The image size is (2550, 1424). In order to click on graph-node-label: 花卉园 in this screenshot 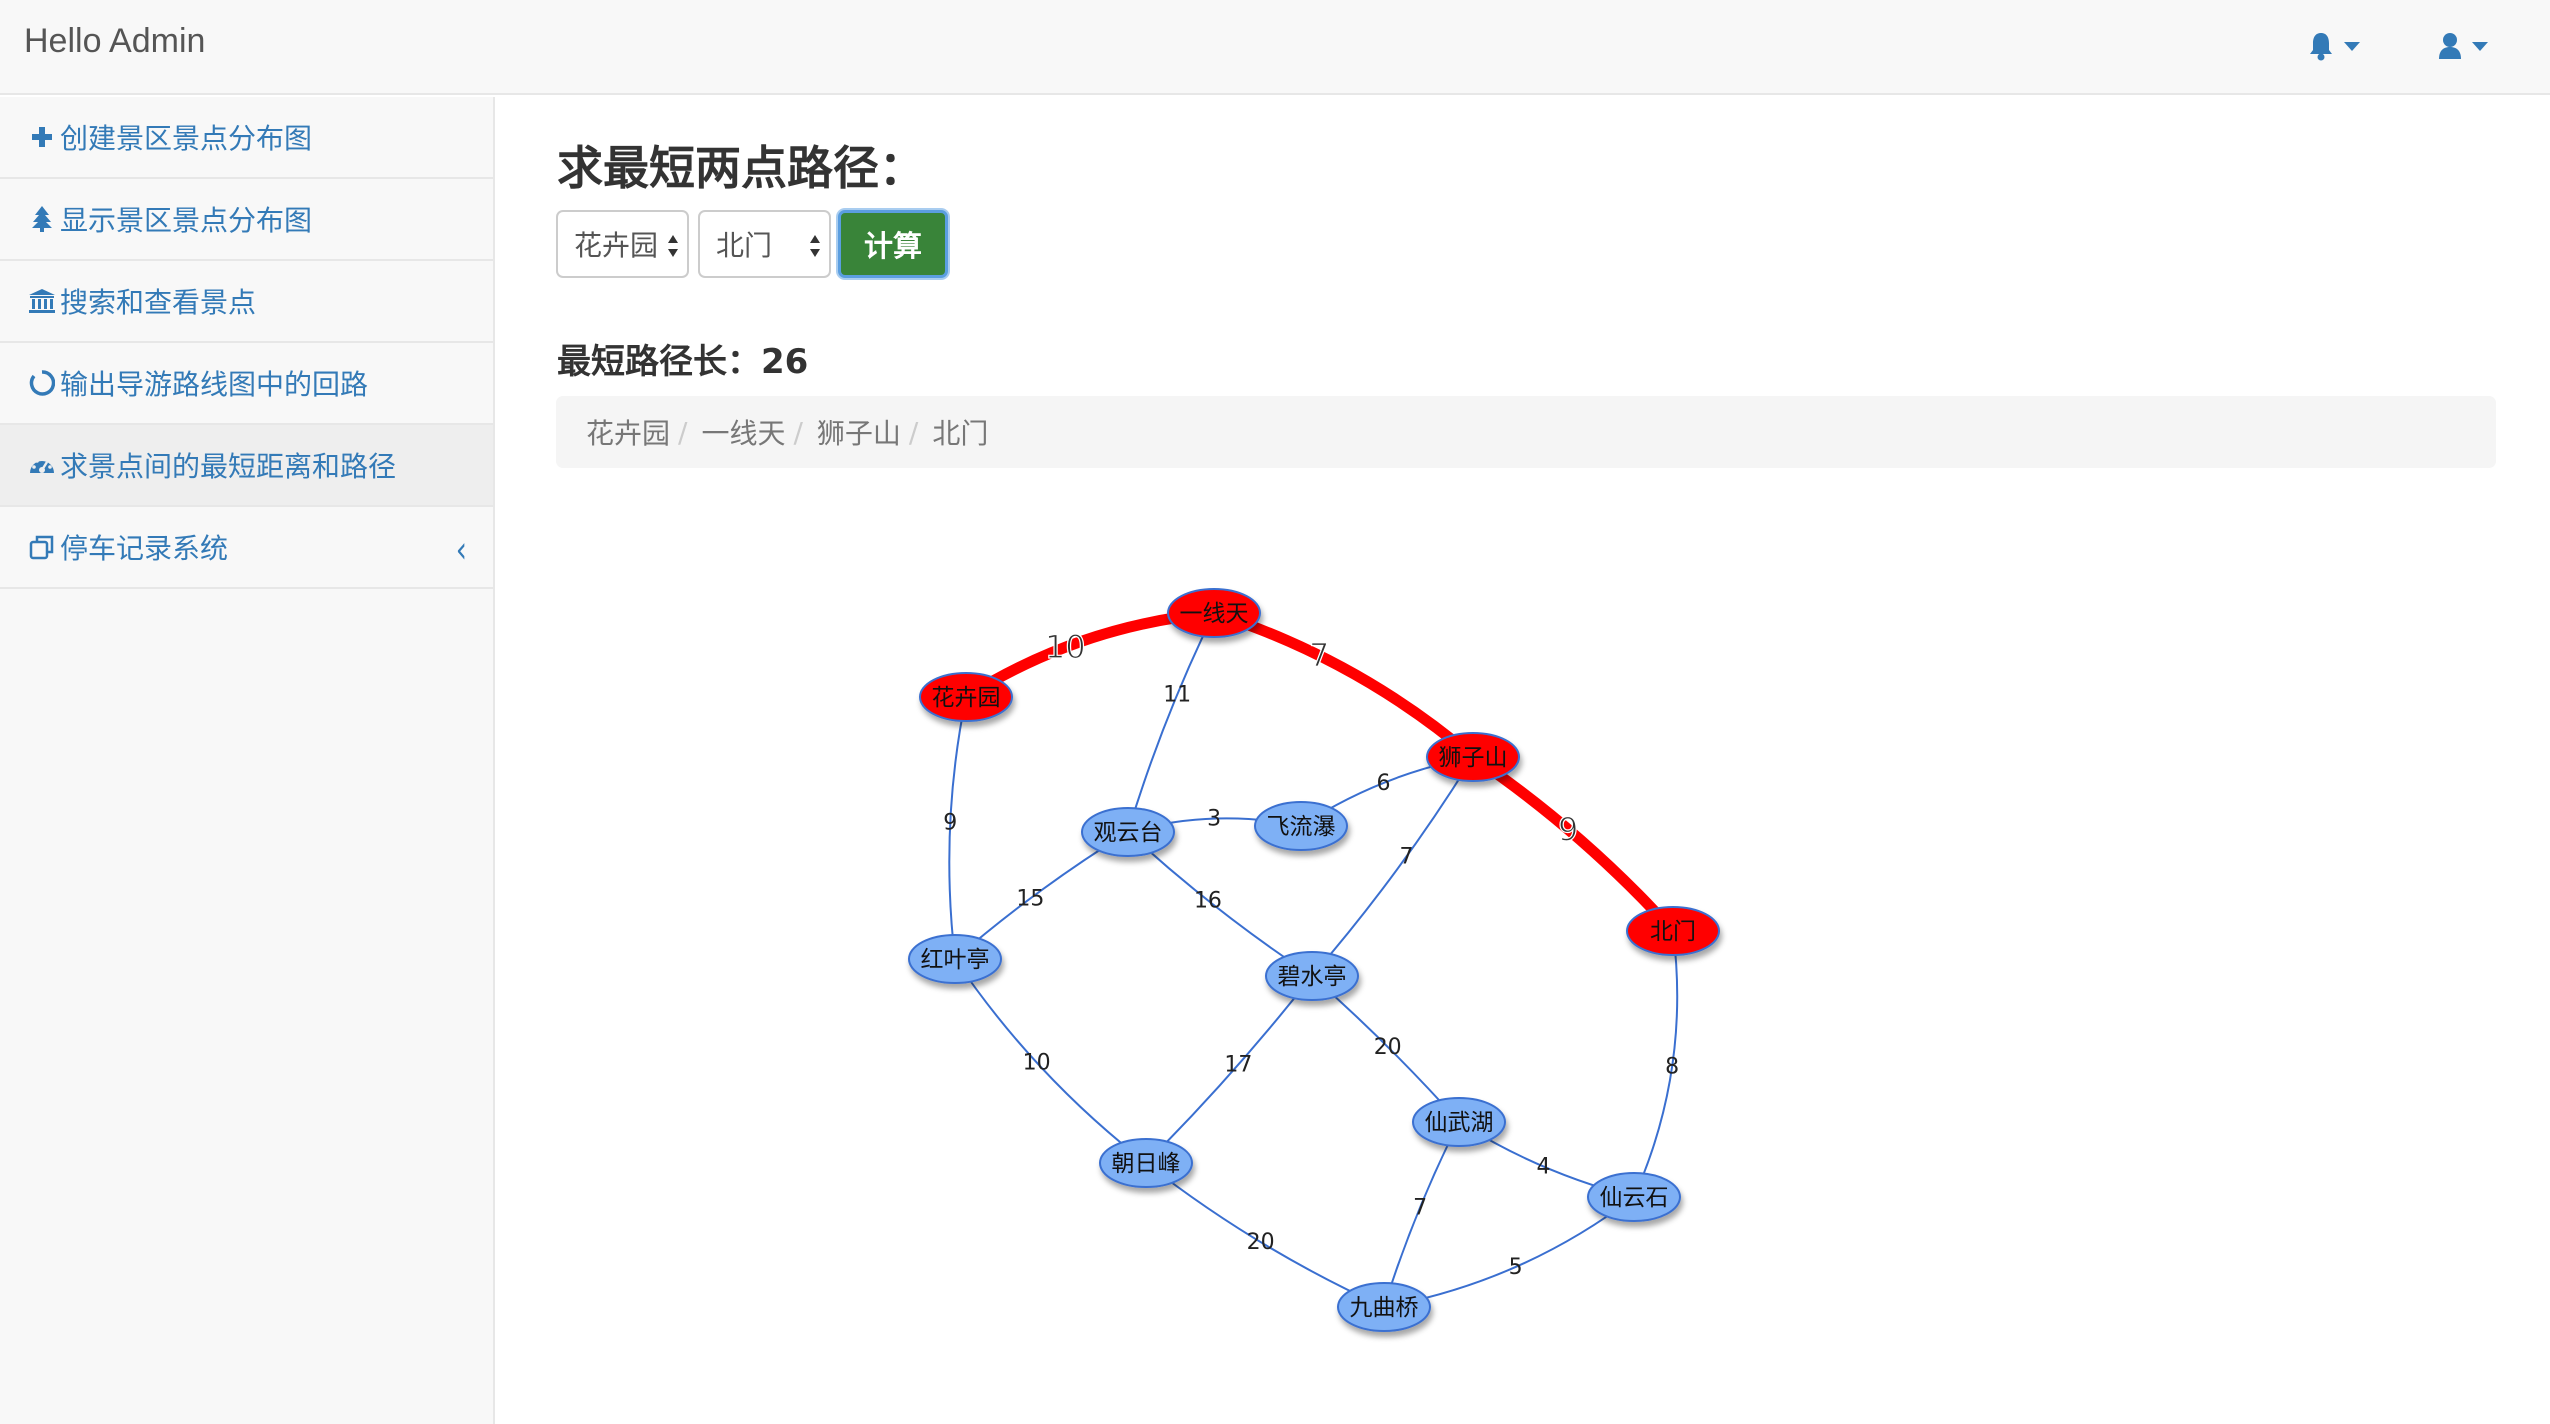, I will do `click(966, 698)`.